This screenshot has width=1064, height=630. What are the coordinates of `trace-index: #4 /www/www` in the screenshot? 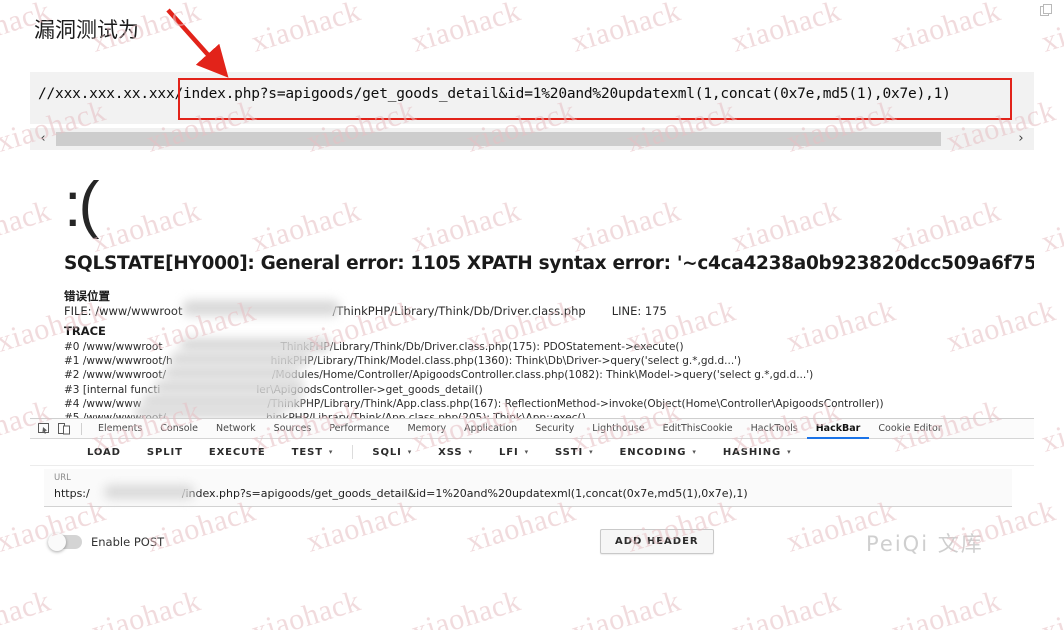 It's located at (103, 403).